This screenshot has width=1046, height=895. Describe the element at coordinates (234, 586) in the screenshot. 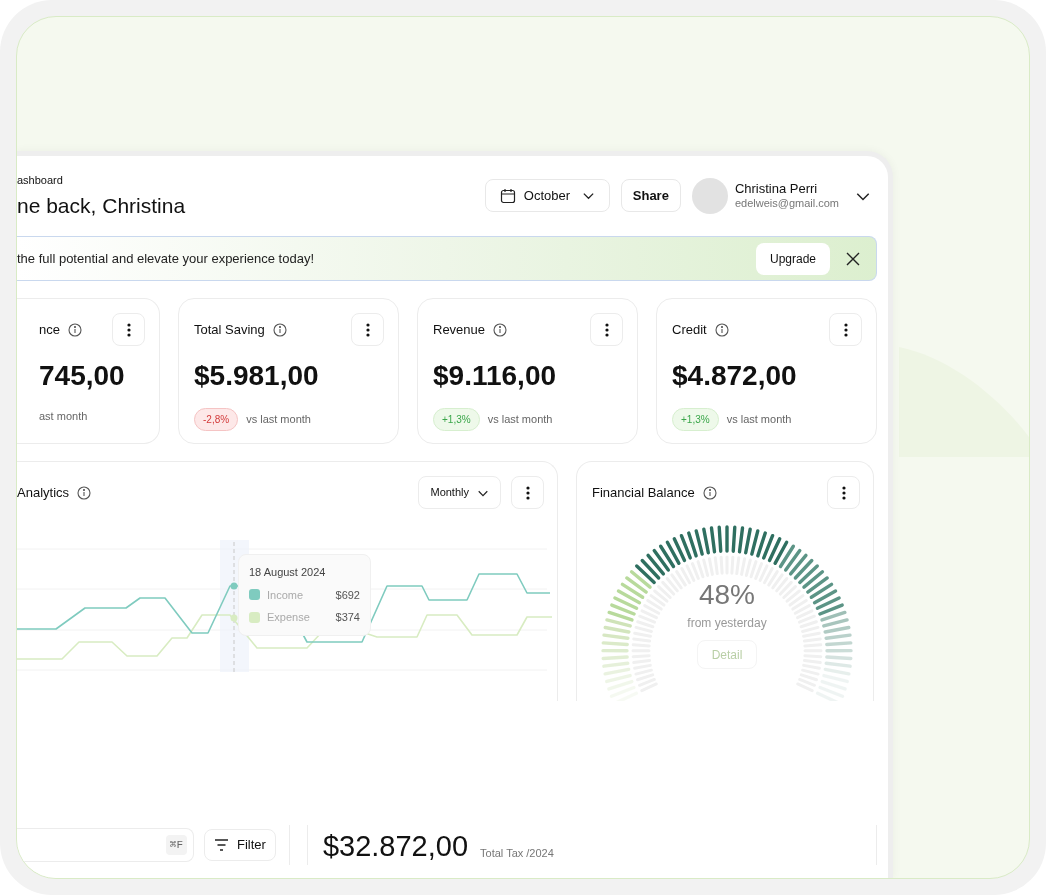

I see `income-point` at that location.